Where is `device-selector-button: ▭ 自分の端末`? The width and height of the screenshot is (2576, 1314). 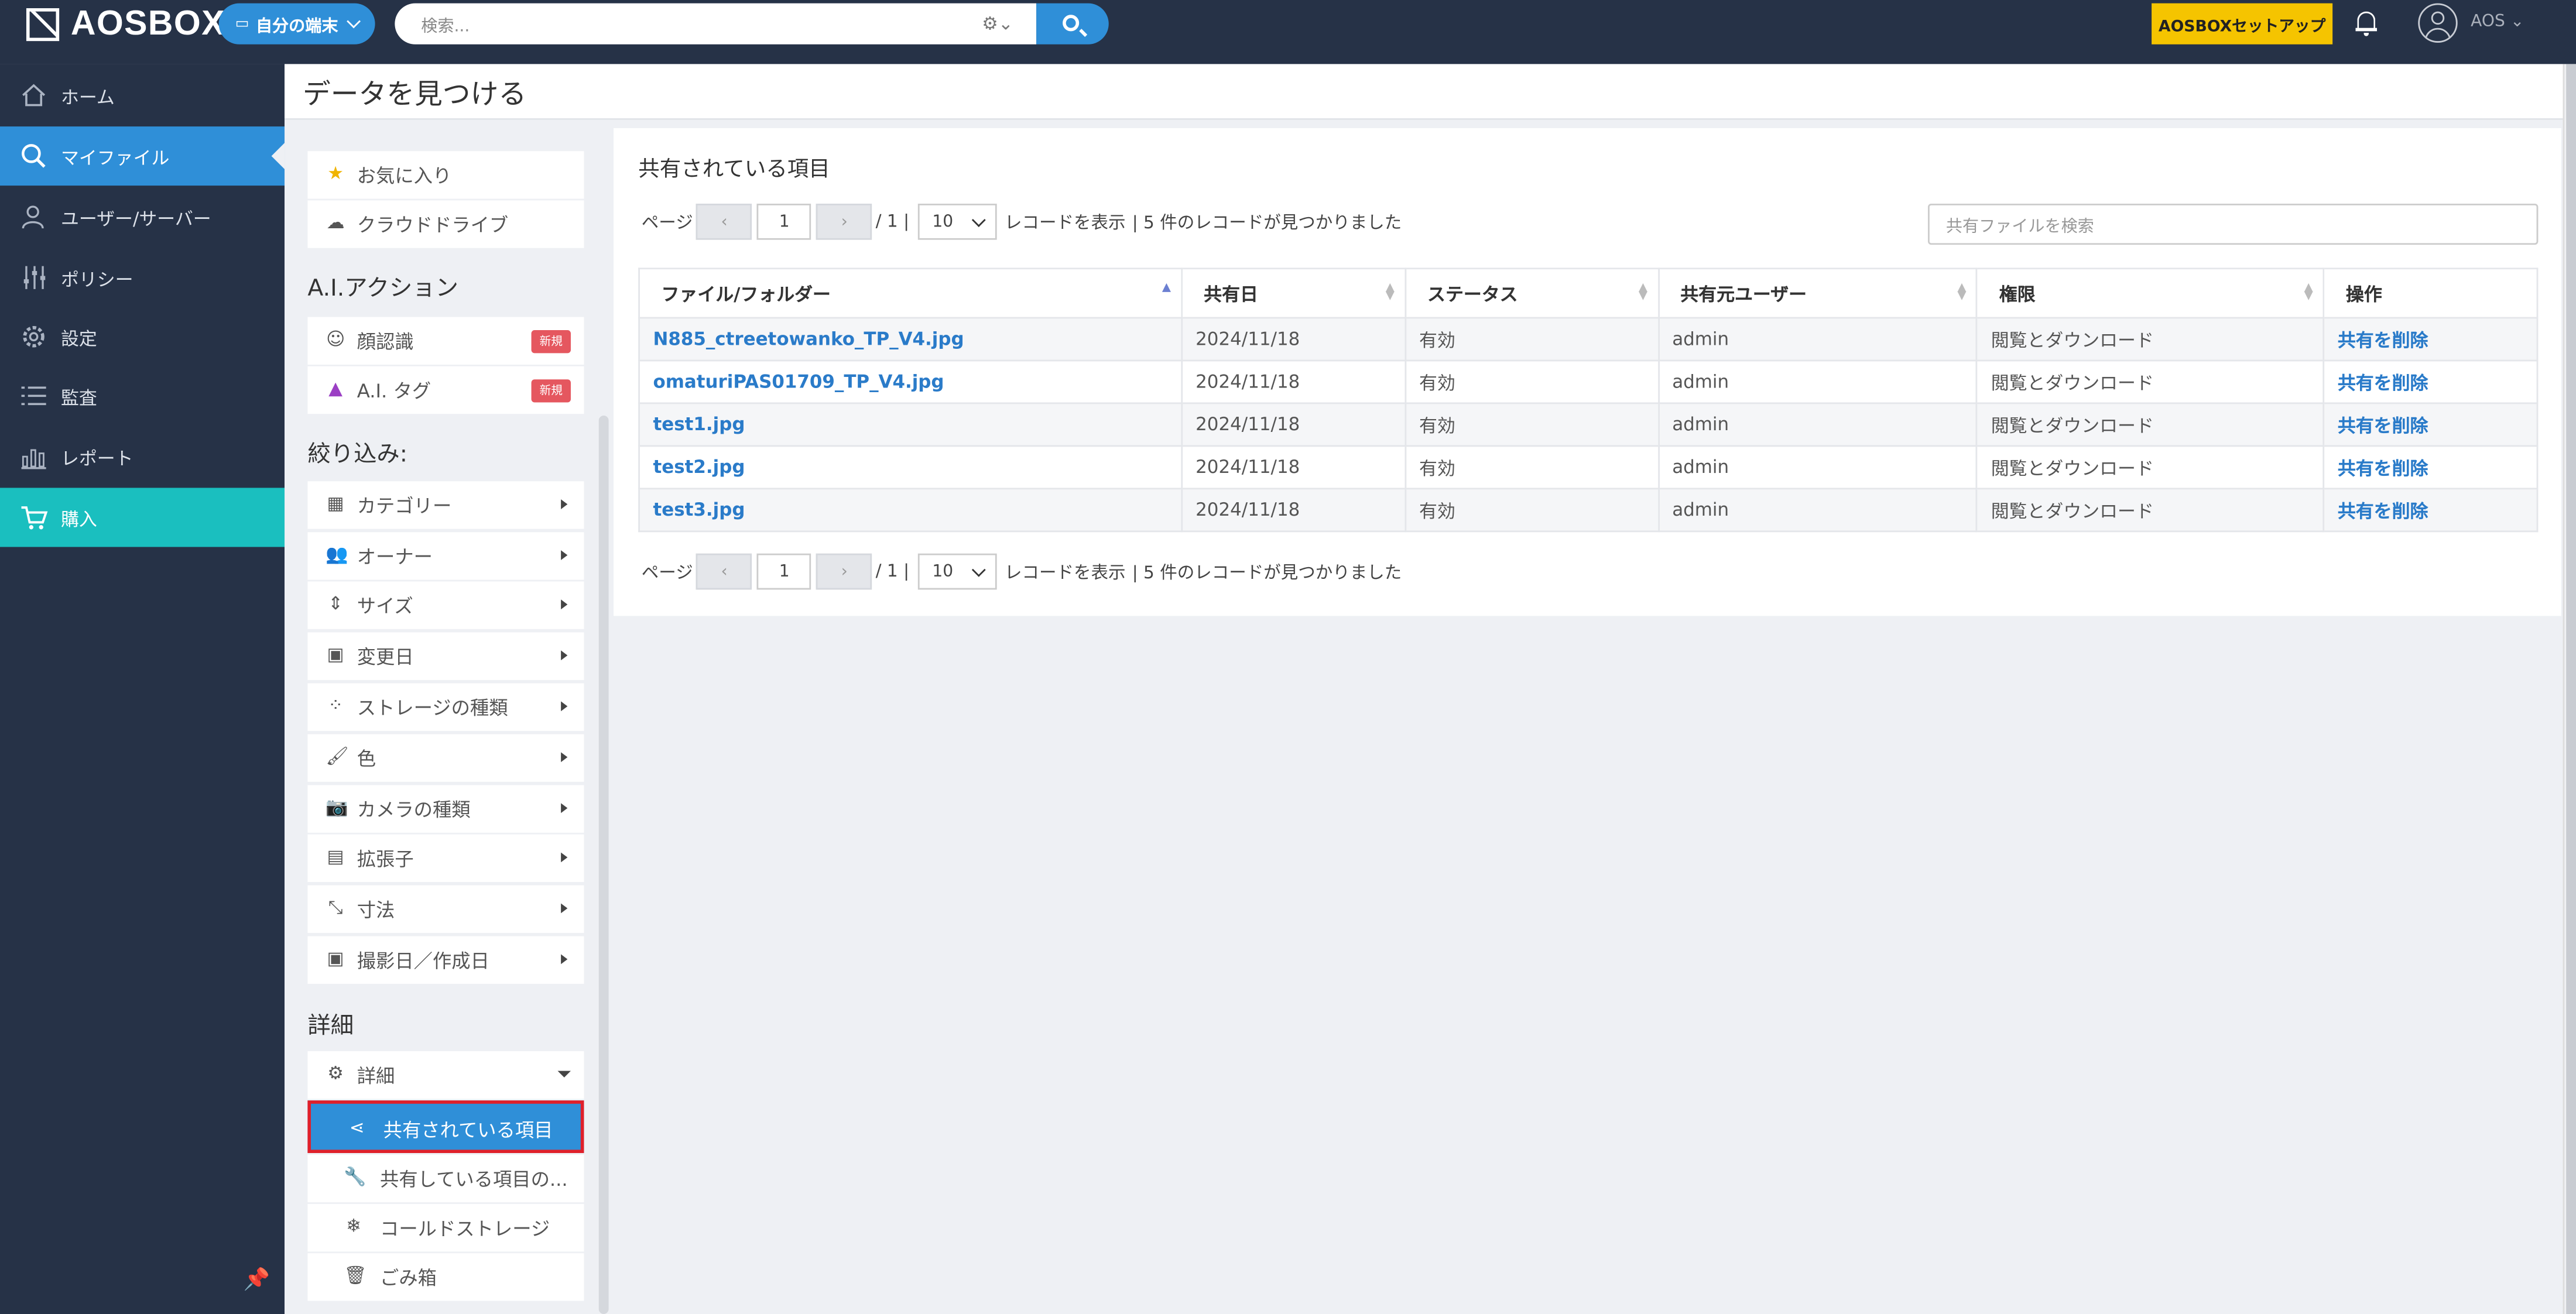 device-selector-button: ▭ 自分の端末 is located at coordinates (296, 23).